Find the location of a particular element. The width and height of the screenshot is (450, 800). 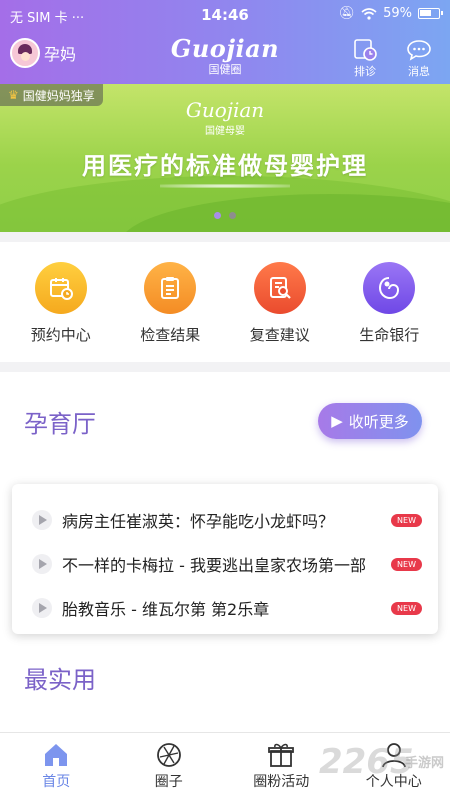

baby-icon is located at coordinates (389, 288).